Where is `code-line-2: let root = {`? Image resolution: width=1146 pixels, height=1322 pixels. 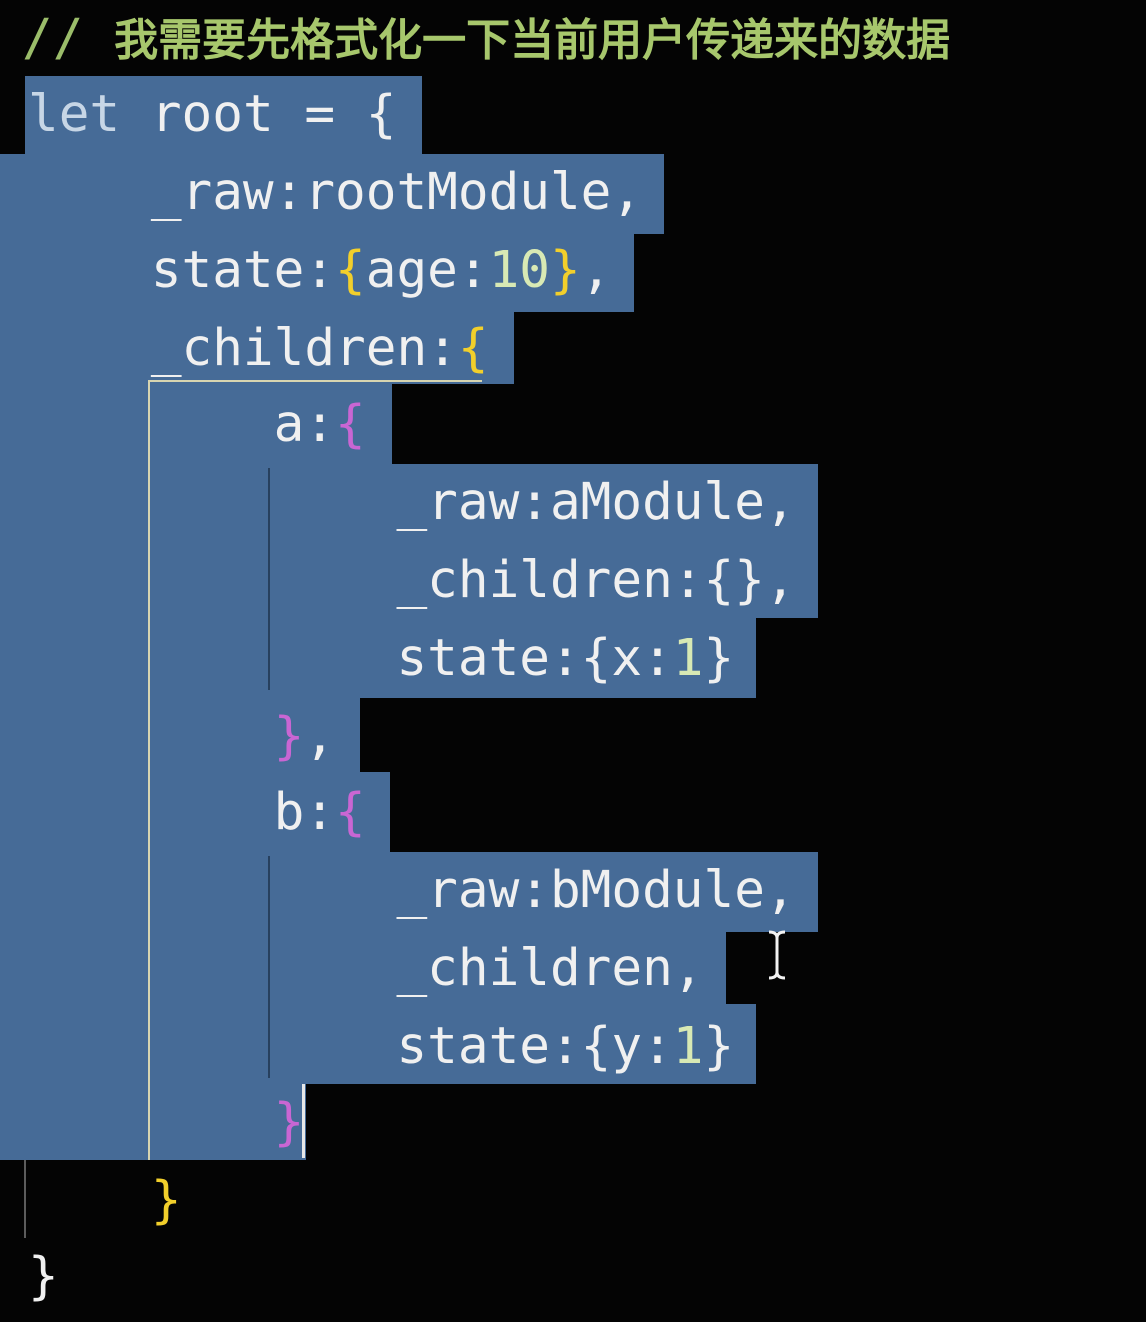 code-line-2: let root = { is located at coordinates (212, 115).